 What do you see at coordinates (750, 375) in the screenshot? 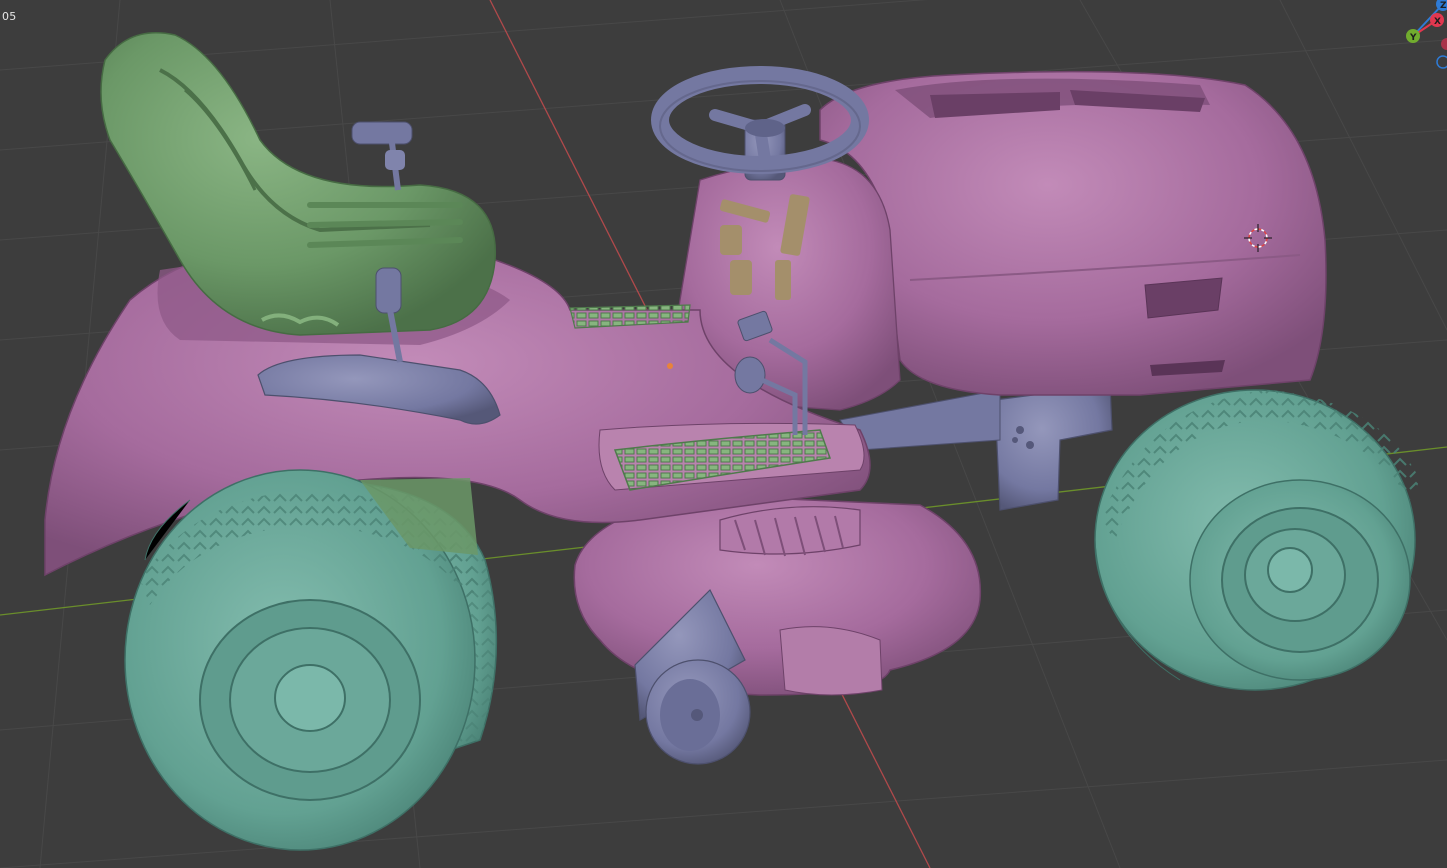
I see `drive-pedal` at bounding box center [750, 375].